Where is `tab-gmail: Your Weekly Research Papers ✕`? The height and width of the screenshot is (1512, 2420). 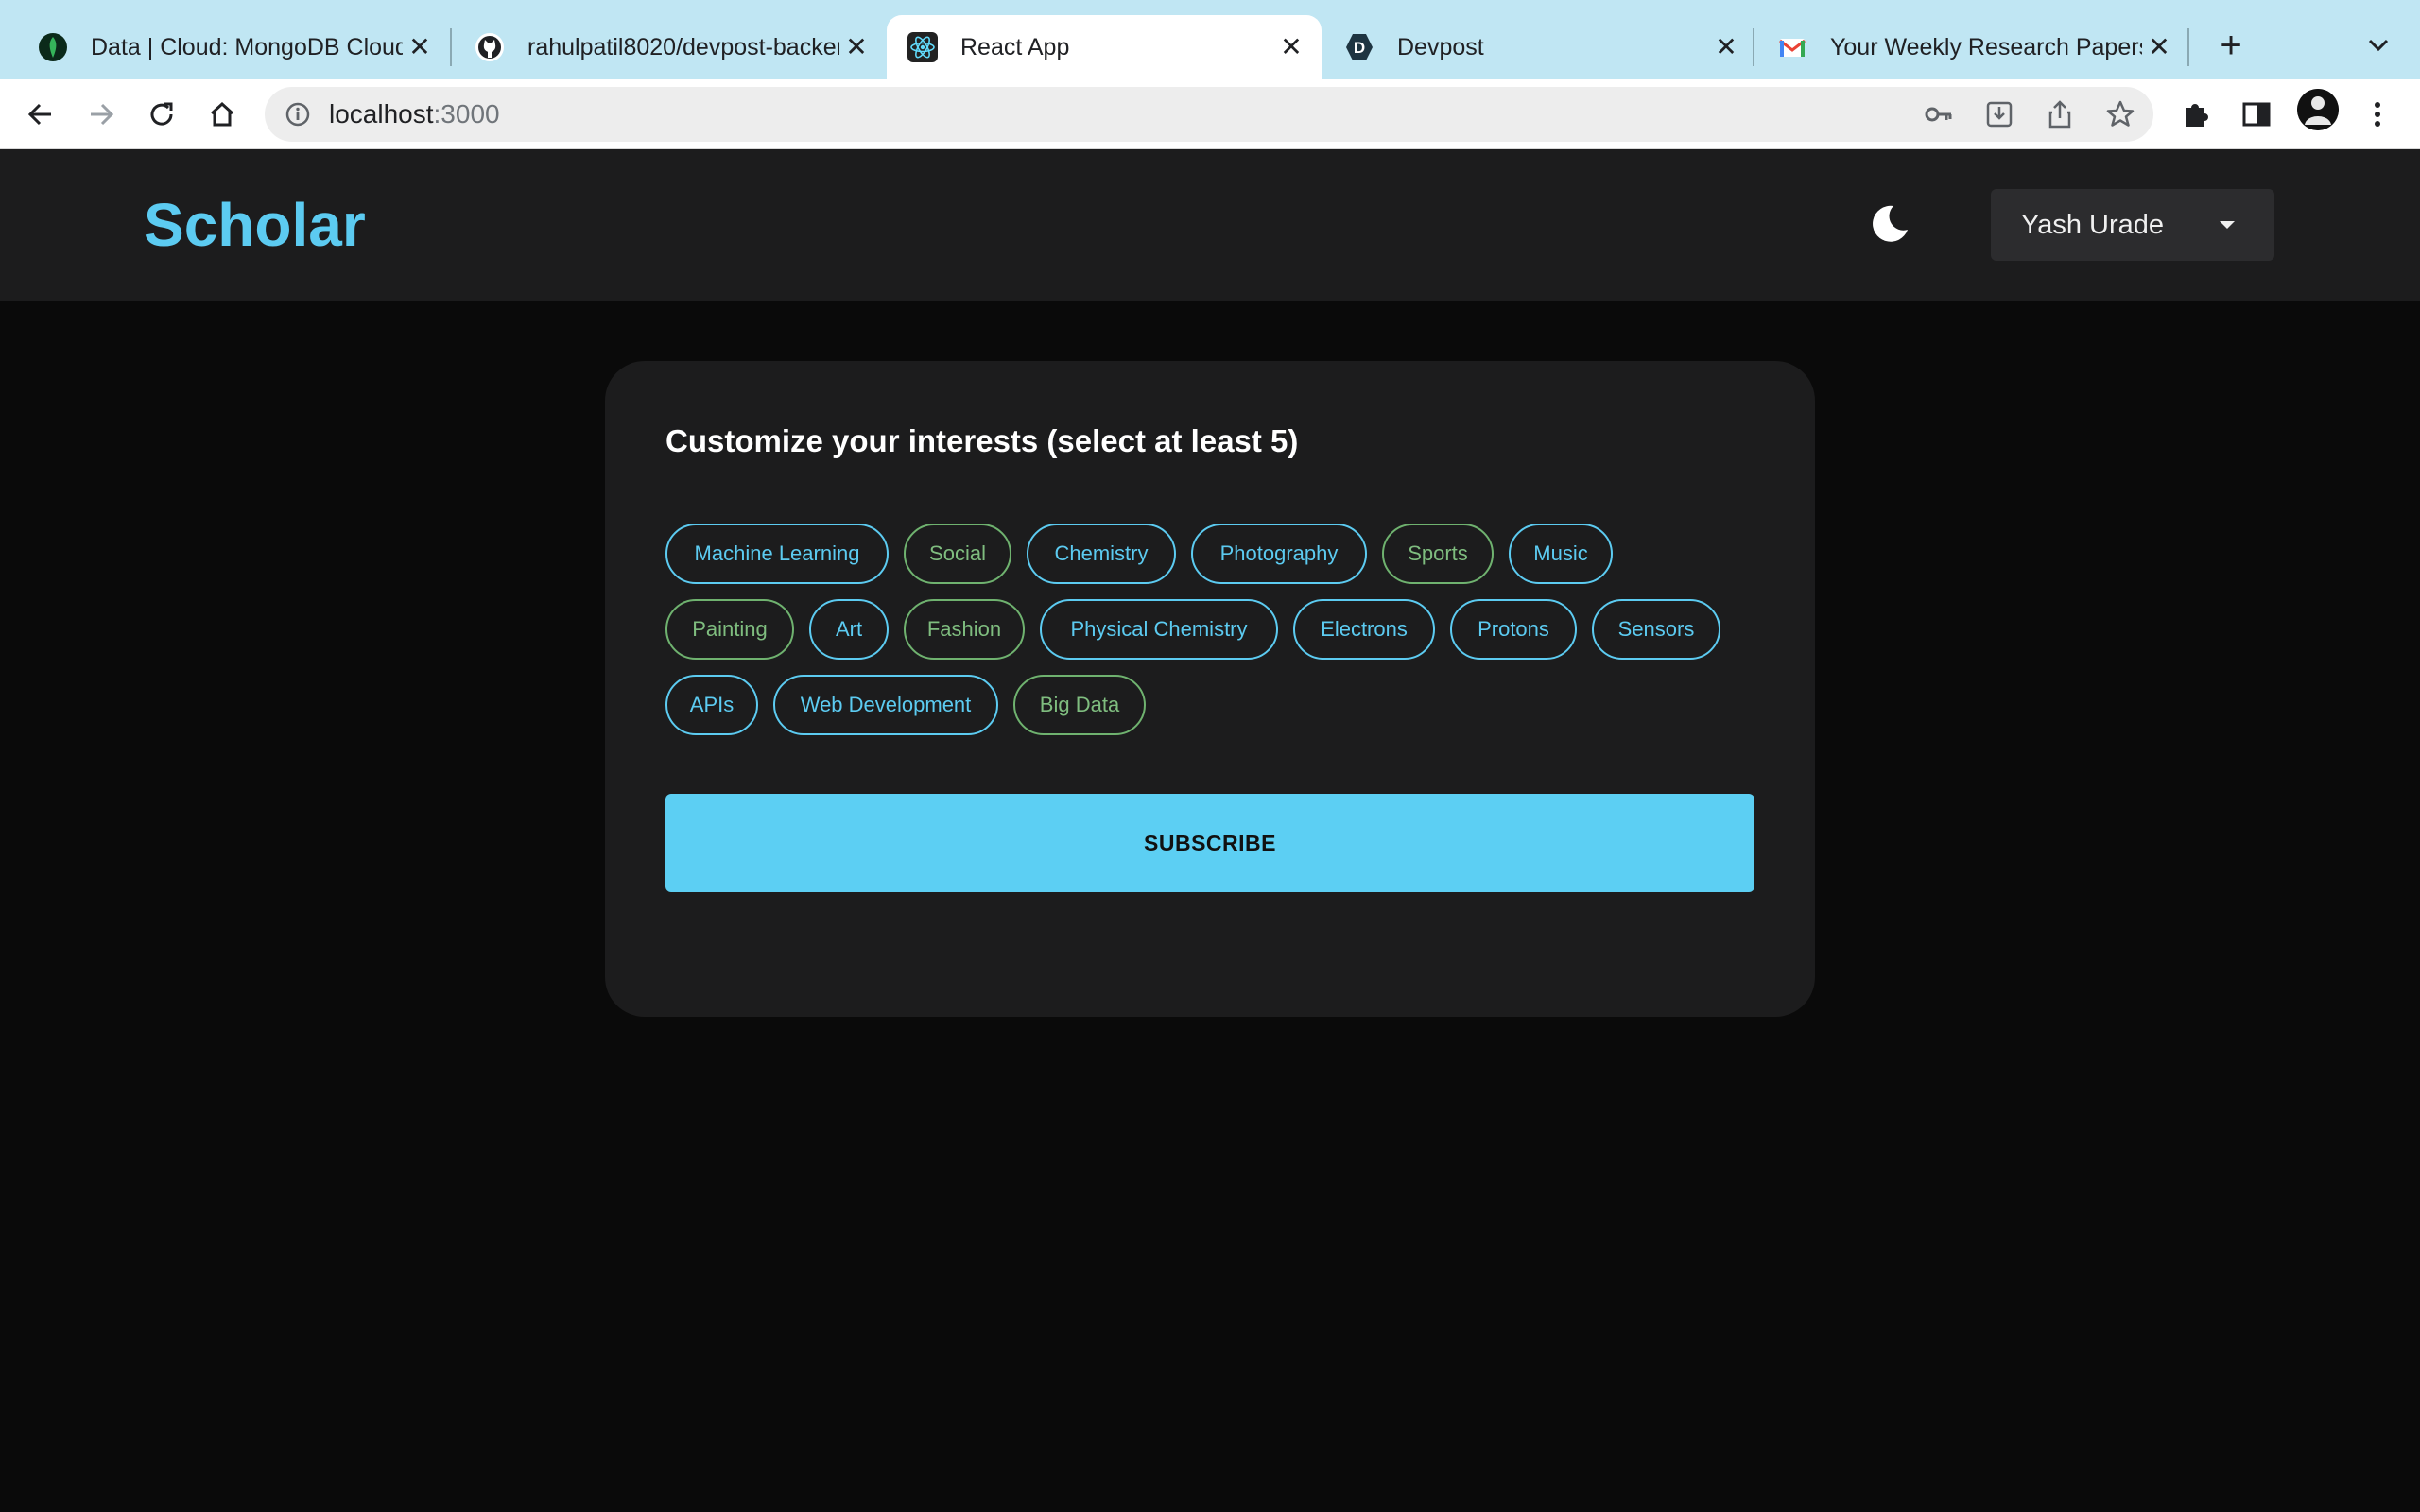
tab-gmail: Your Weekly Research Papers ✕ is located at coordinates (1971, 47).